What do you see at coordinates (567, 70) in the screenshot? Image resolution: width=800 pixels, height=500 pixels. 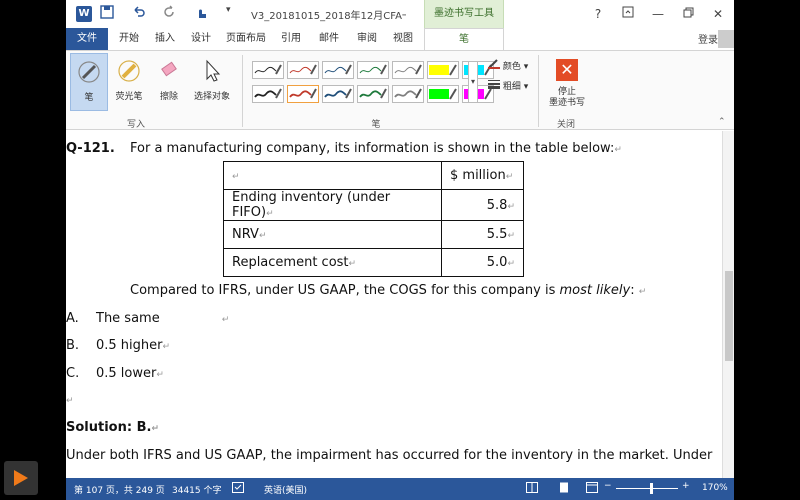 I see `stop-x-icon: ✕` at bounding box center [567, 70].